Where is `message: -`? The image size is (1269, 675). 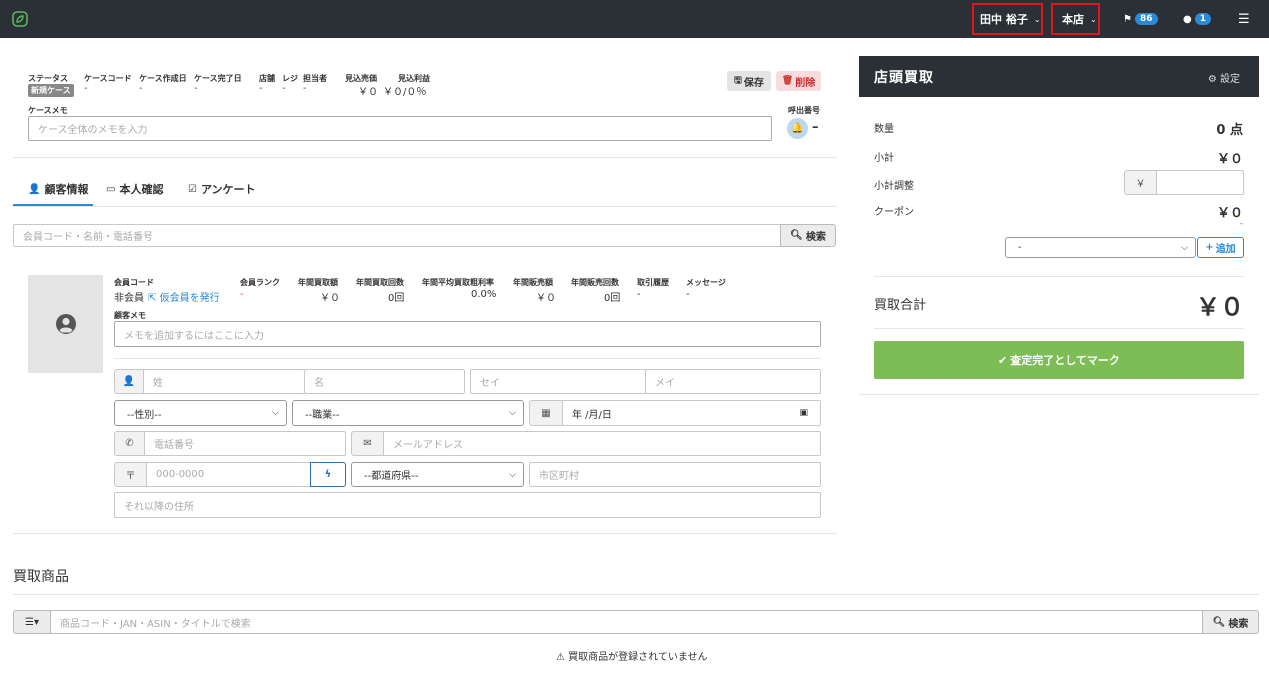
message: - is located at coordinates (688, 294).